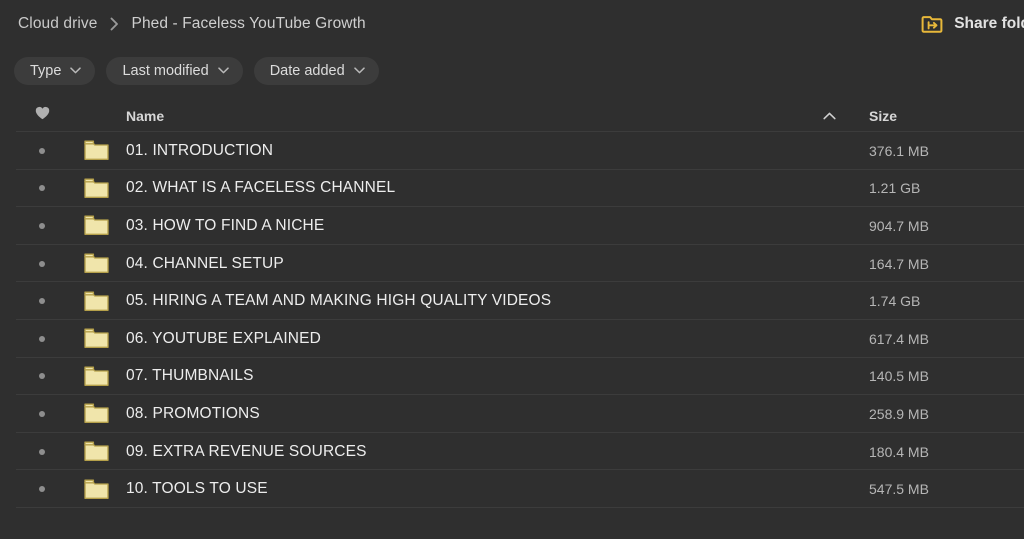 This screenshot has width=1024, height=539. Describe the element at coordinates (200, 150) in the screenshot. I see `row-name-label: 01. INTRODUCTION` at that location.